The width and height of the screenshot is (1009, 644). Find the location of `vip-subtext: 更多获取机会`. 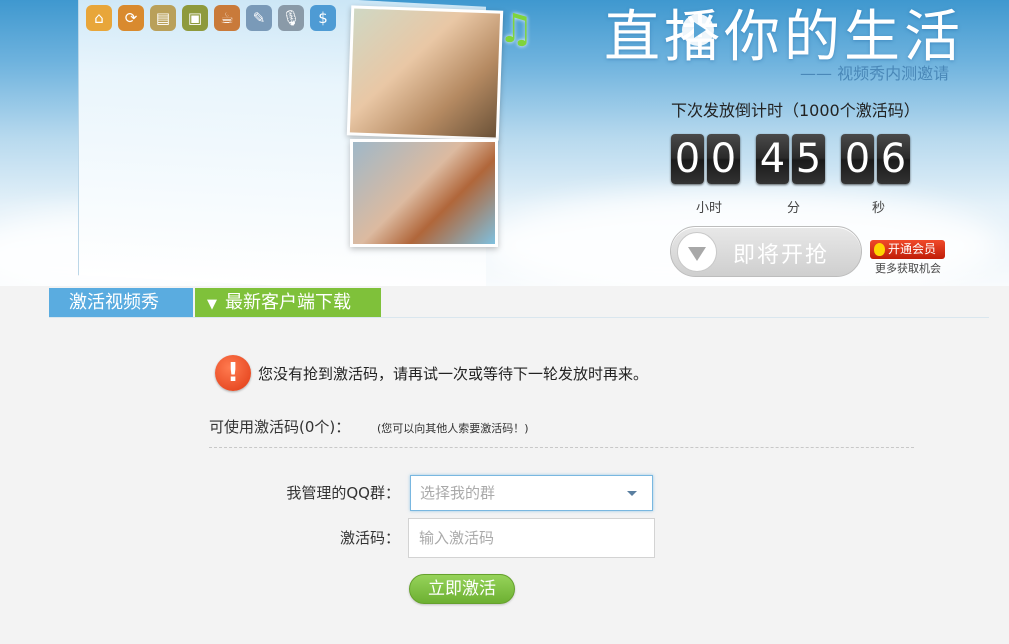

vip-subtext: 更多获取机会 is located at coordinates (908, 268).